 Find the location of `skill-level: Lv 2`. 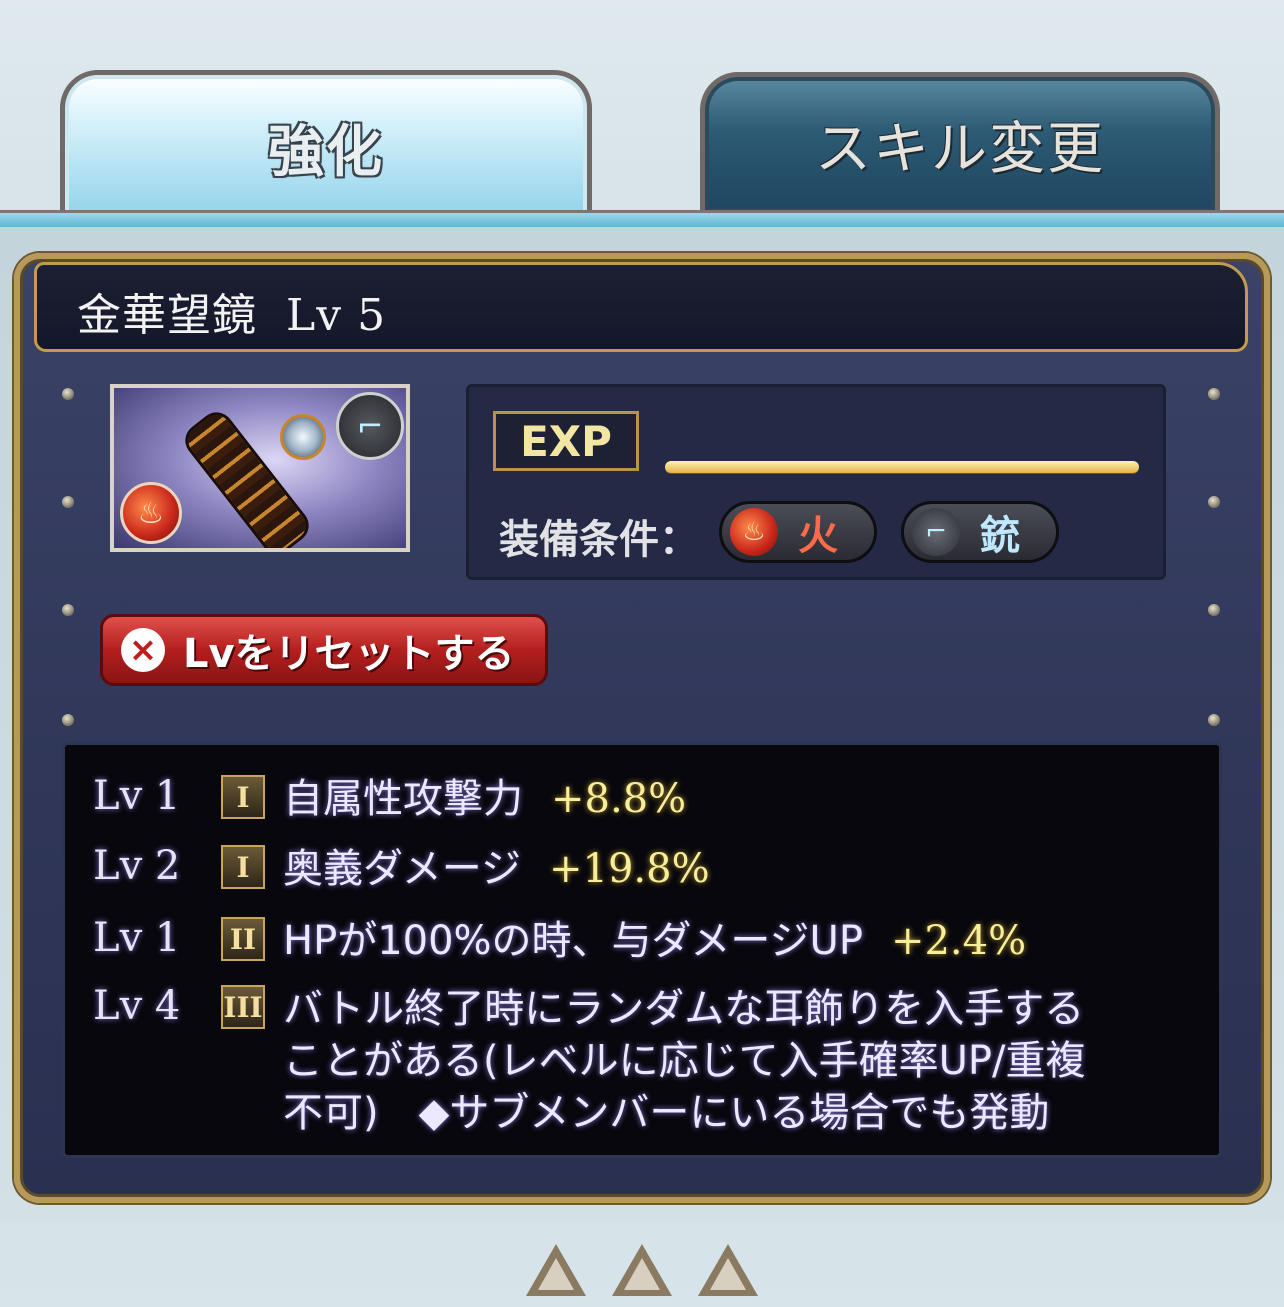

skill-level: Lv 2 is located at coordinates (137, 866).